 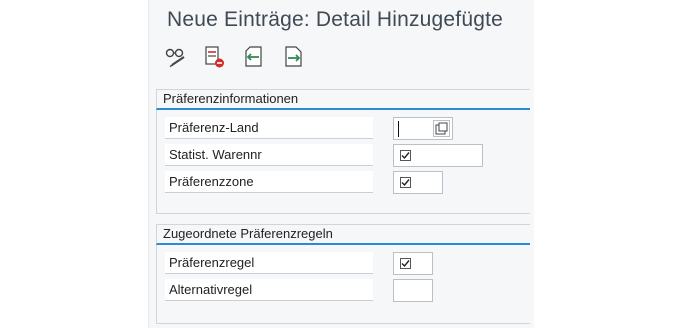 I want to click on row-alternative-rule: Alternativregel, so click(x=346, y=290).